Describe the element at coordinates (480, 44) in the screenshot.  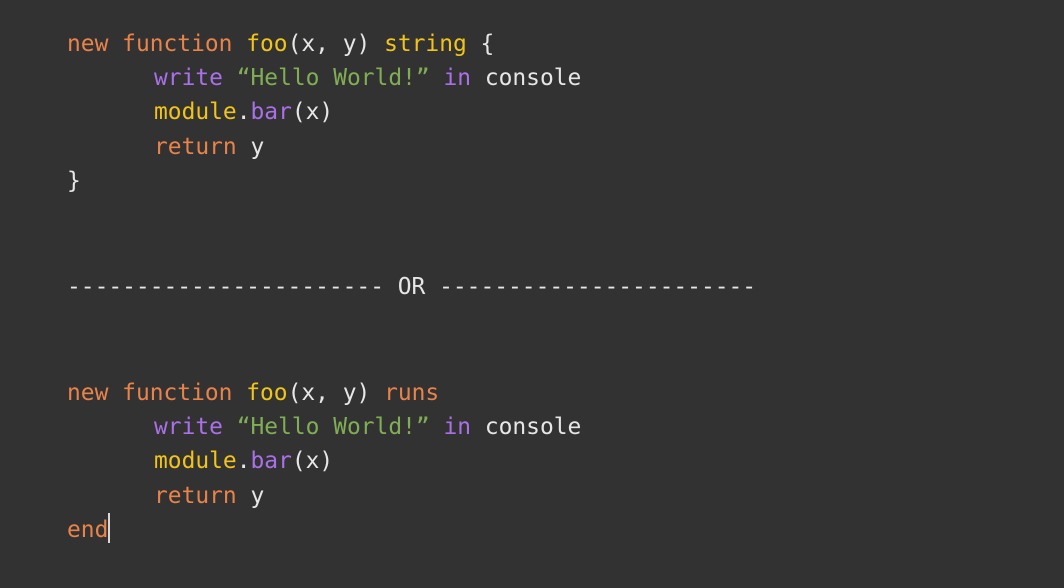
I see `code-token: {` at that location.